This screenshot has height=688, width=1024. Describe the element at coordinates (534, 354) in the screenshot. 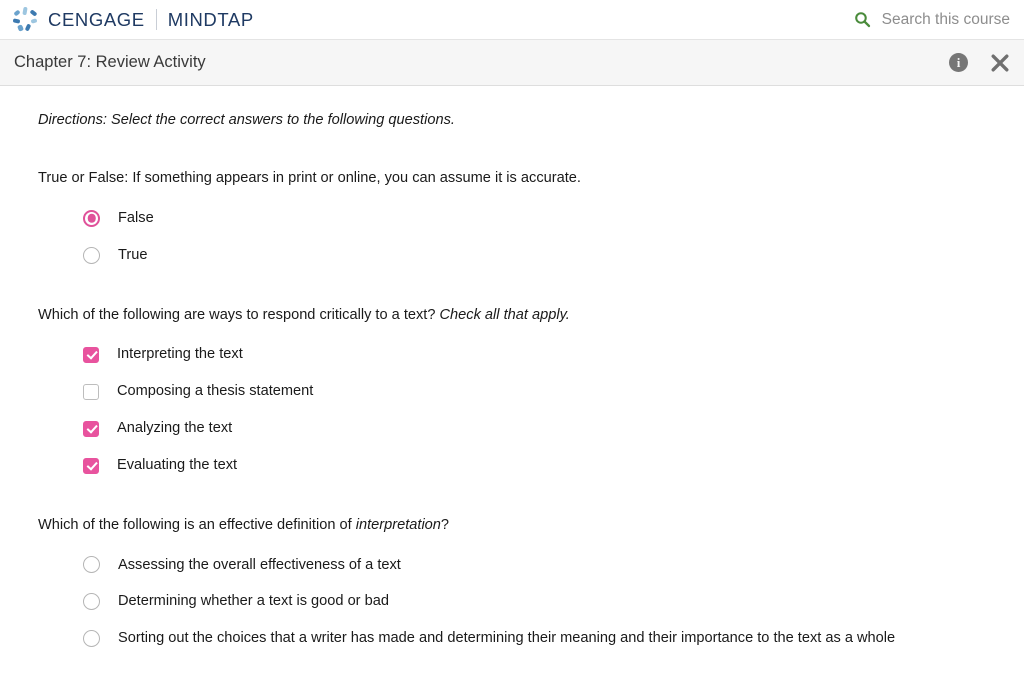

I see `option-row: Interpreting the text` at that location.